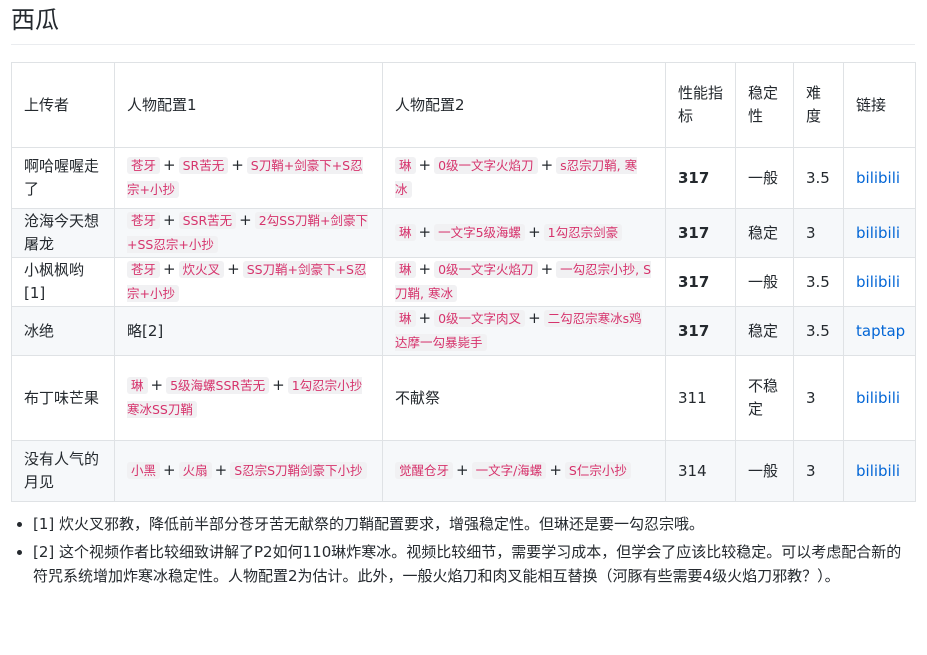 This screenshot has width=927, height=655. I want to click on header-config1: 人物配置1, so click(248, 105).